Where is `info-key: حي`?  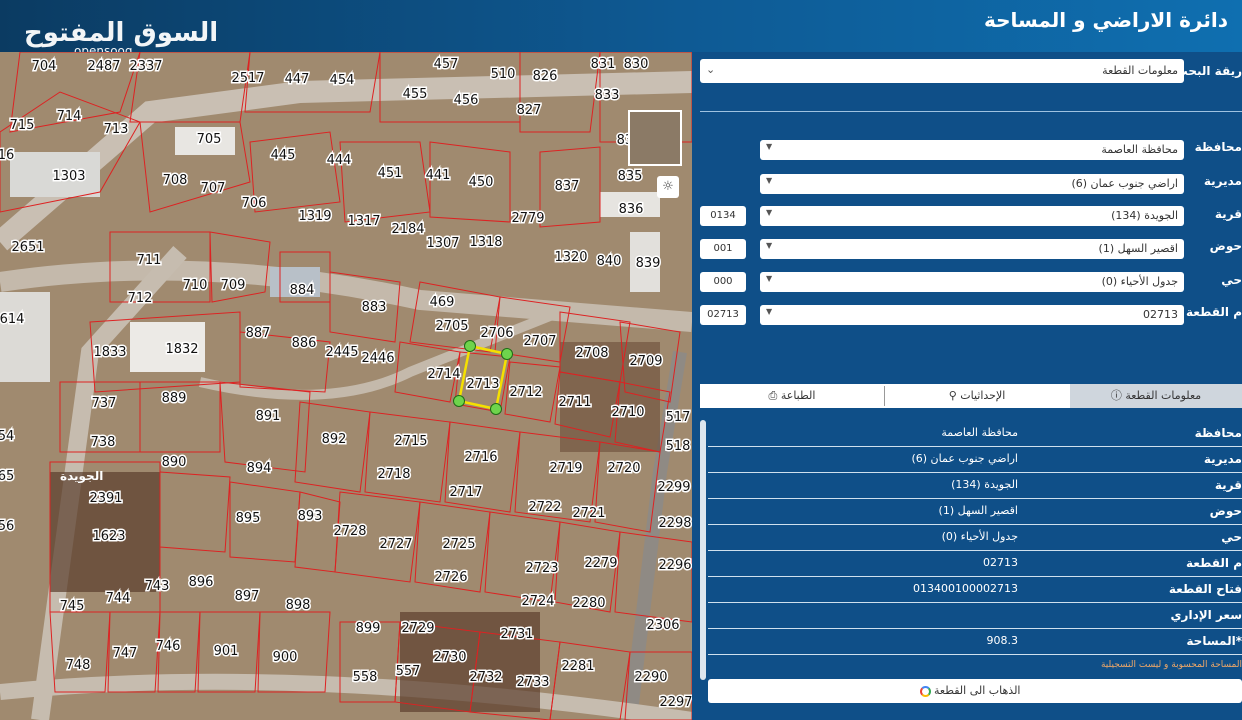
info-key: حي is located at coordinates (1231, 537).